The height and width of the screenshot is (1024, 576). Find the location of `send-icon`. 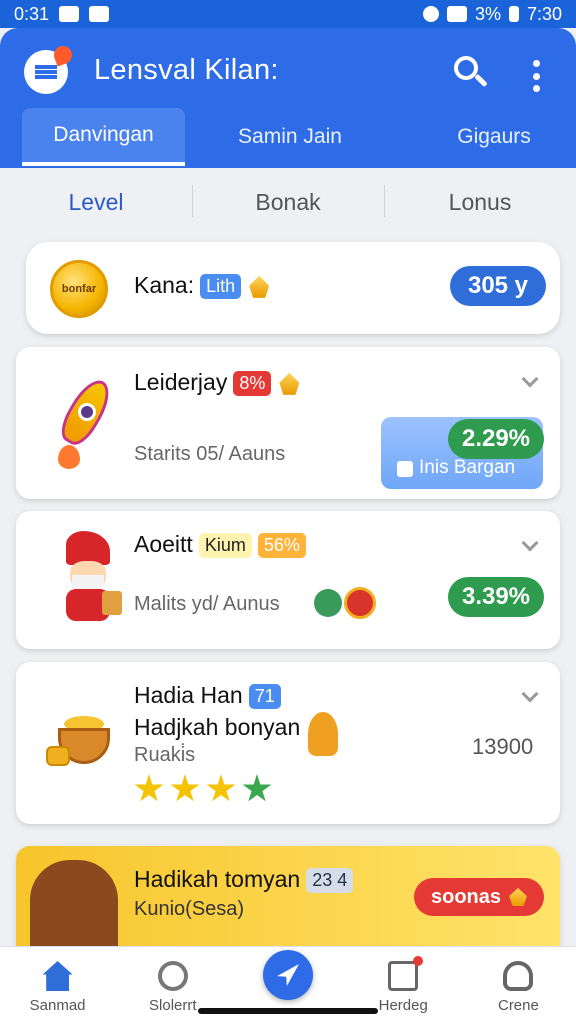

send-icon is located at coordinates (288, 975).